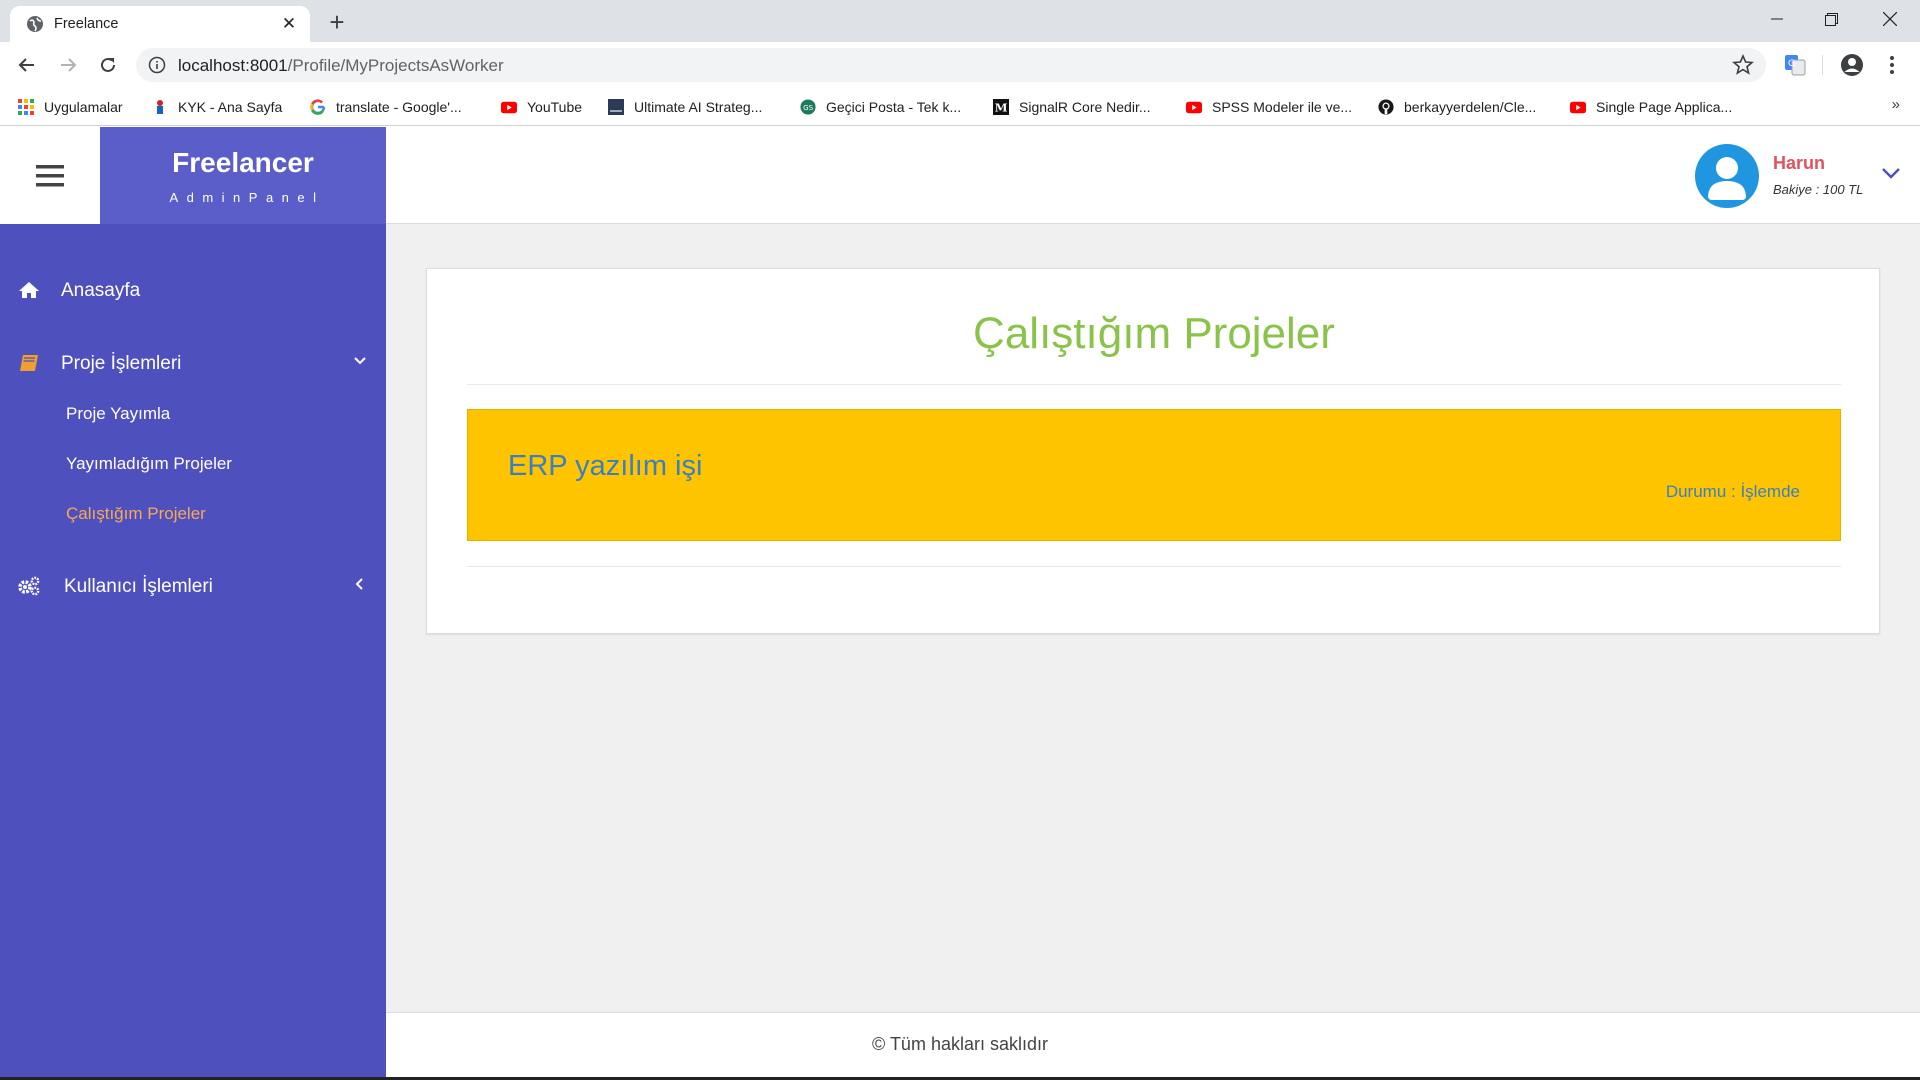 The height and width of the screenshot is (1080, 1920). What do you see at coordinates (1153, 1046) in the screenshot?
I see `footer: © Tüm hakları saklıdır` at bounding box center [1153, 1046].